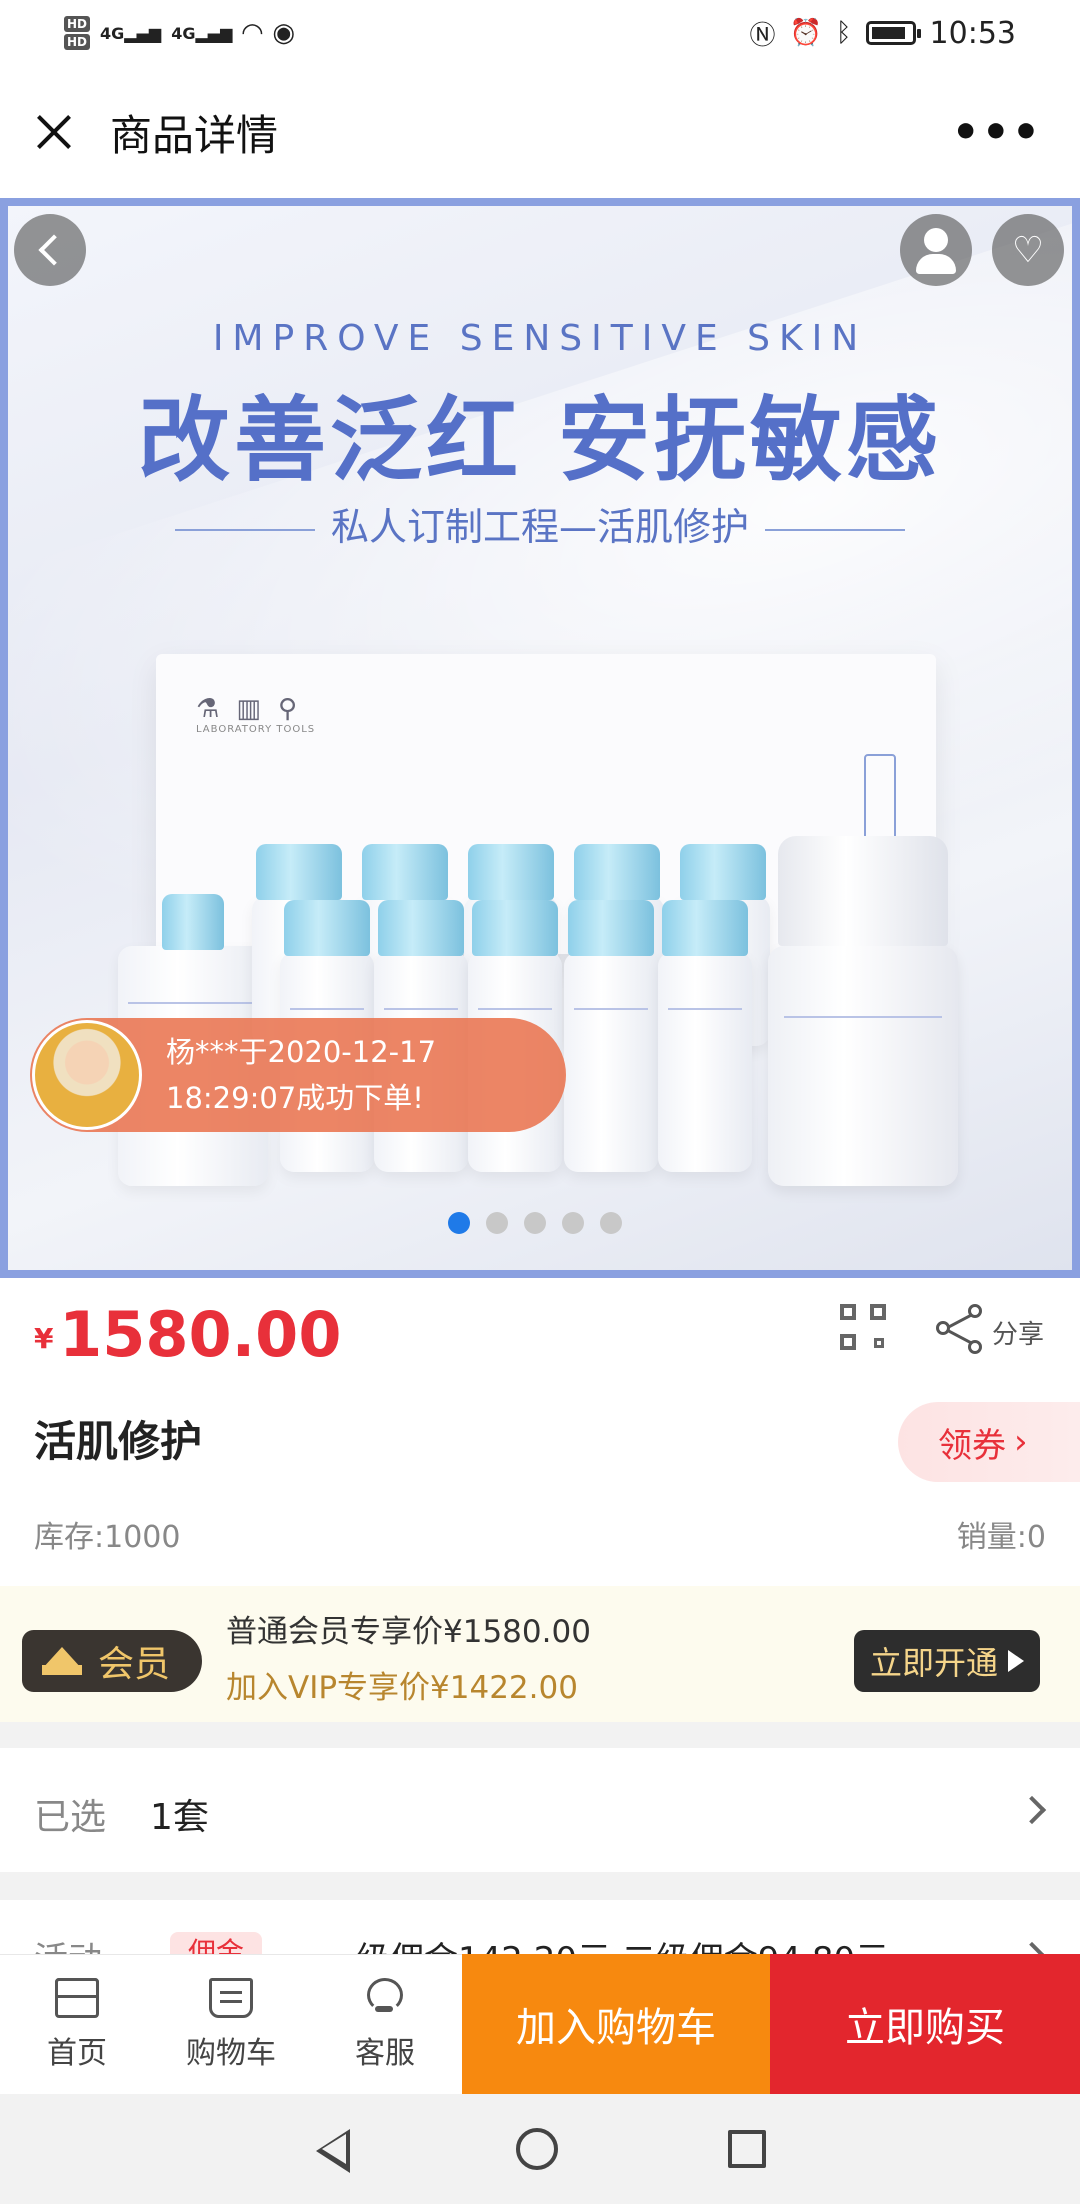 The width and height of the screenshot is (1080, 2204). I want to click on tab-cart: 购物车, so click(231, 2025).